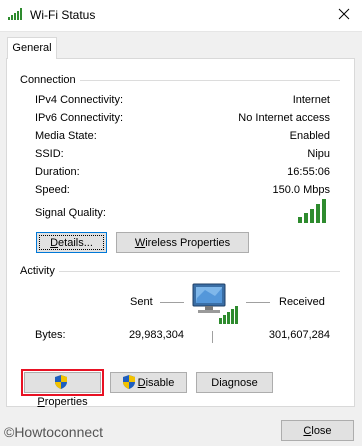 The height and width of the screenshot is (446, 362). I want to click on watermark: ©Howtoconnect, so click(54, 432).